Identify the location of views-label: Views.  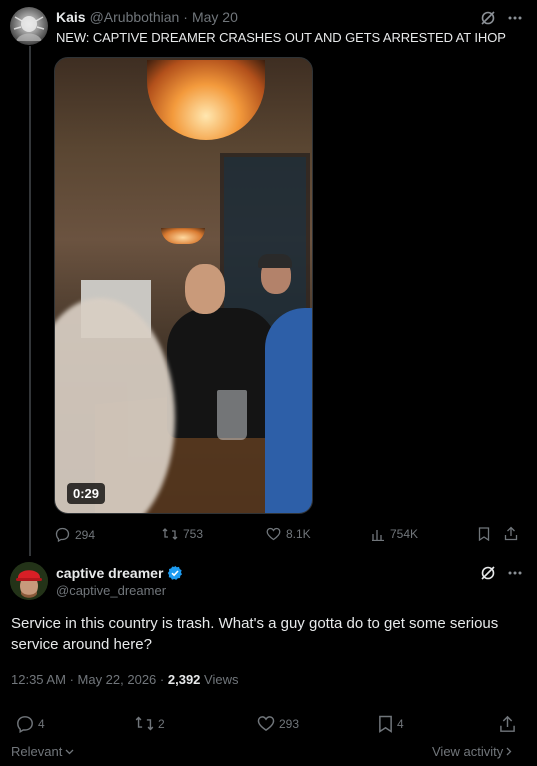
(221, 679).